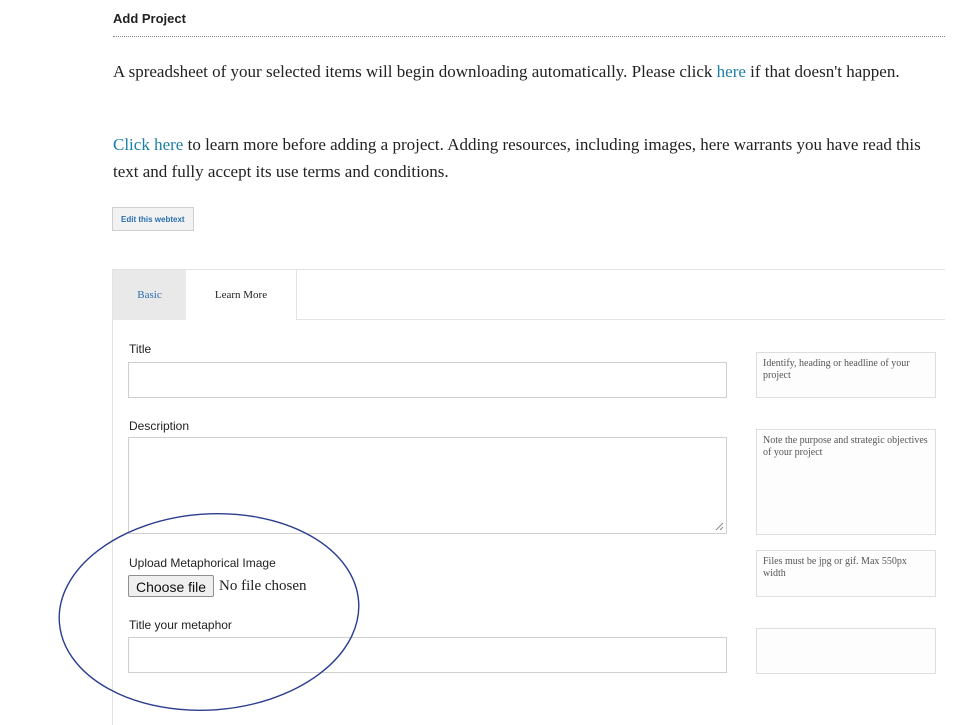 The height and width of the screenshot is (725, 968). Describe the element at coordinates (180, 625) in the screenshot. I see `metaphor-title-label: Title your metaphor` at that location.